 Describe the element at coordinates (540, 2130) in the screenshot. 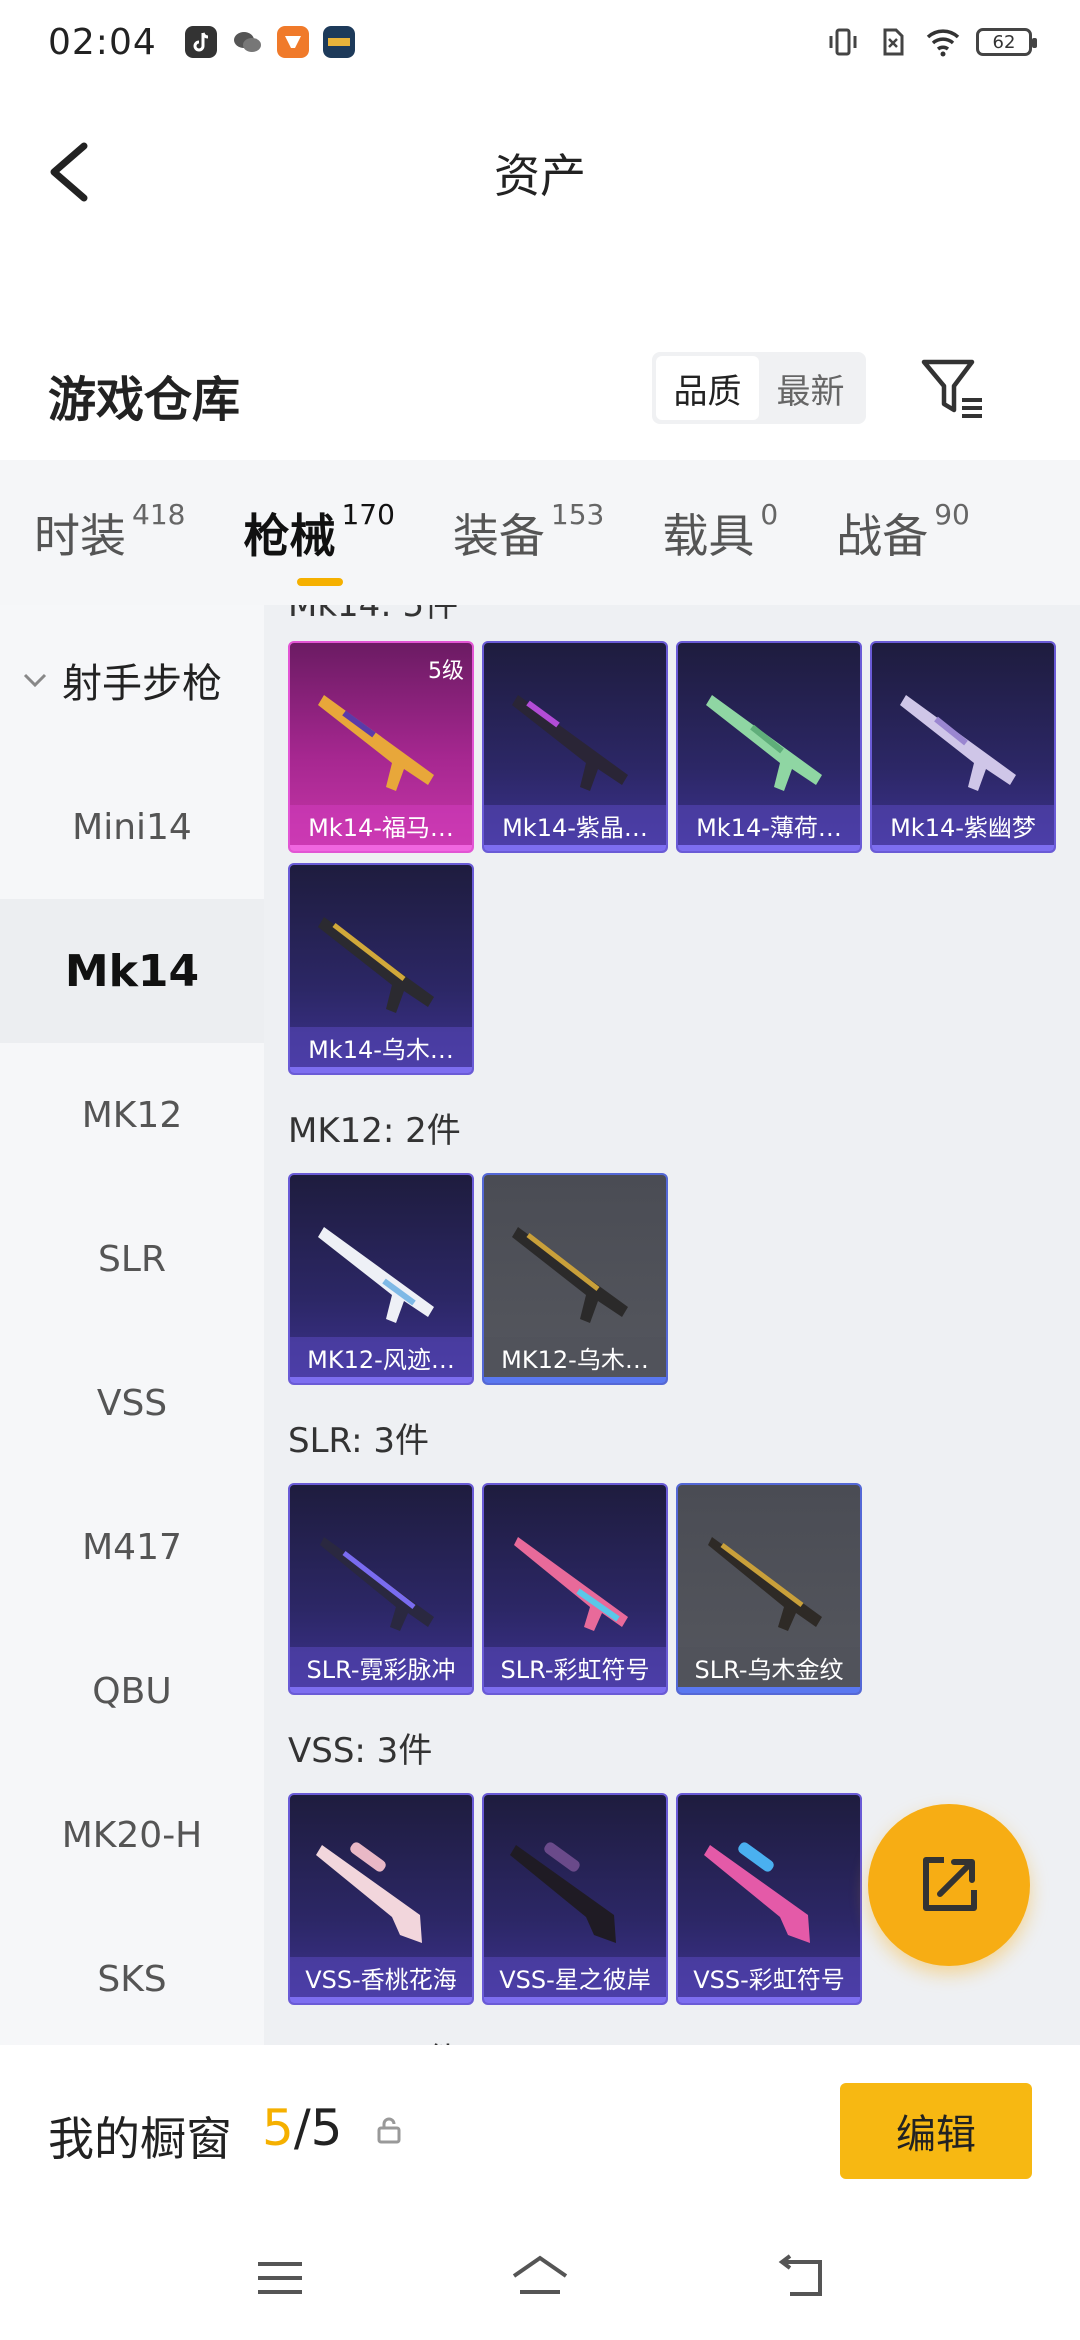

I see `showcase-panel: 我的橱窗 5/5 编辑` at that location.